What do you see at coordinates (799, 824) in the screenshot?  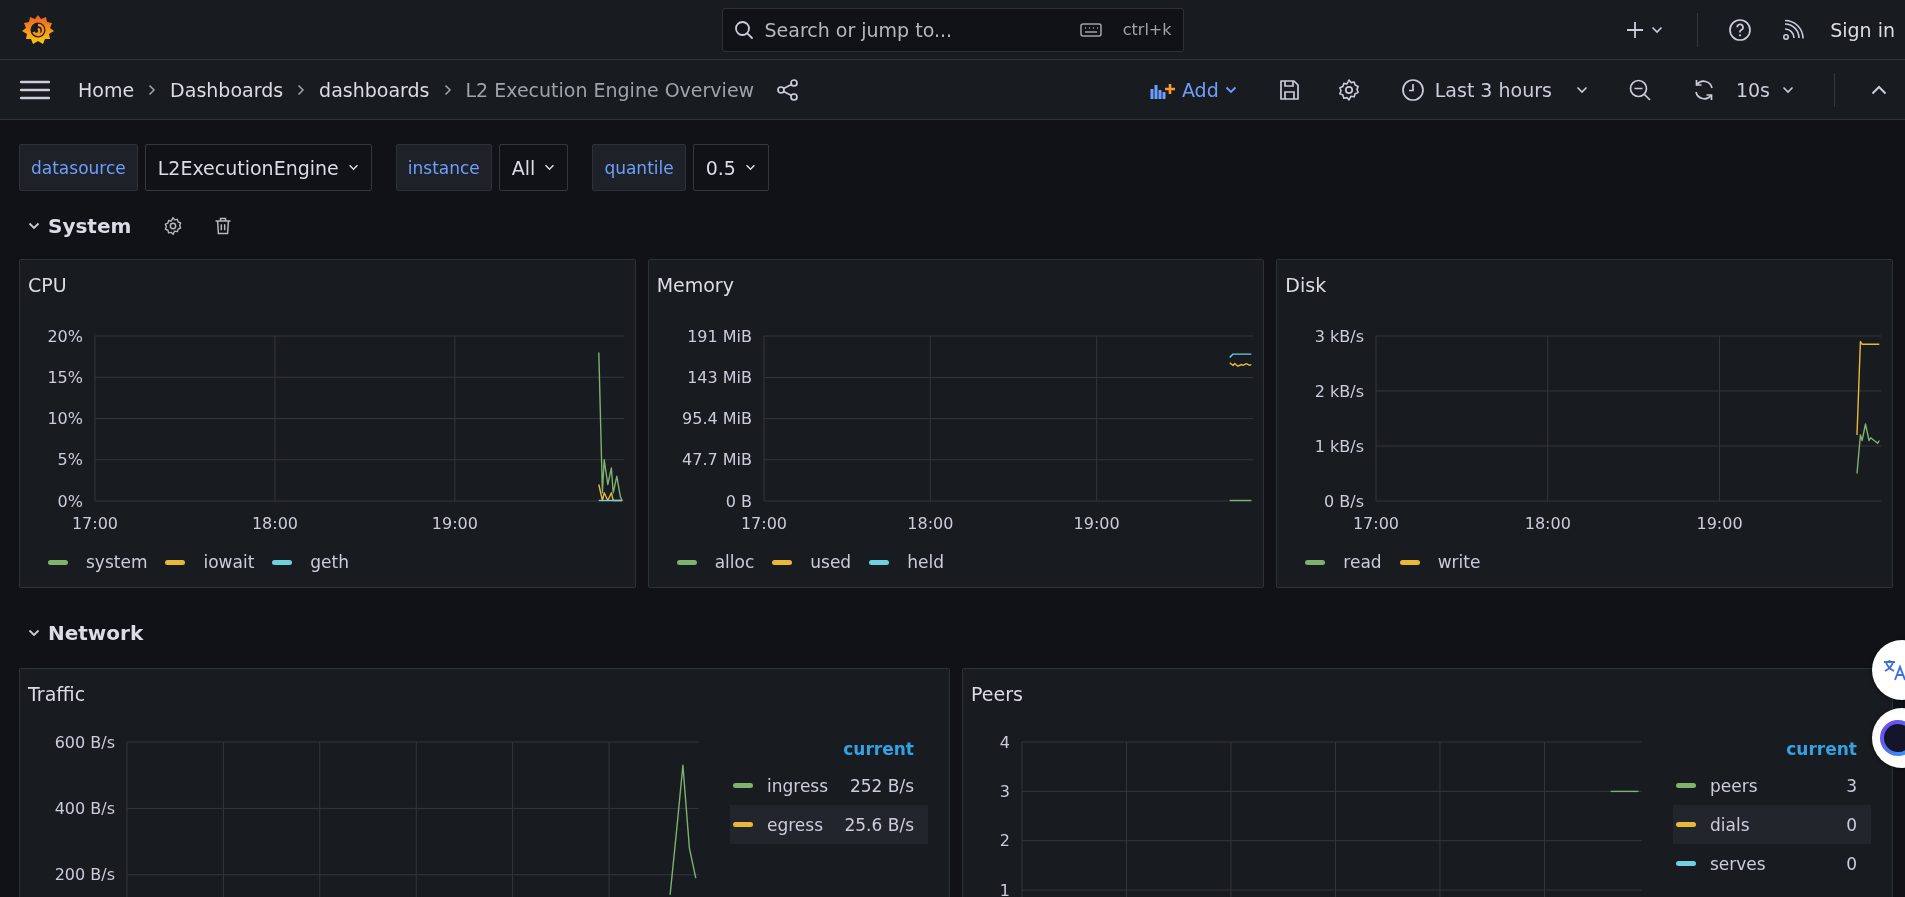 I see `legend-label: egress` at bounding box center [799, 824].